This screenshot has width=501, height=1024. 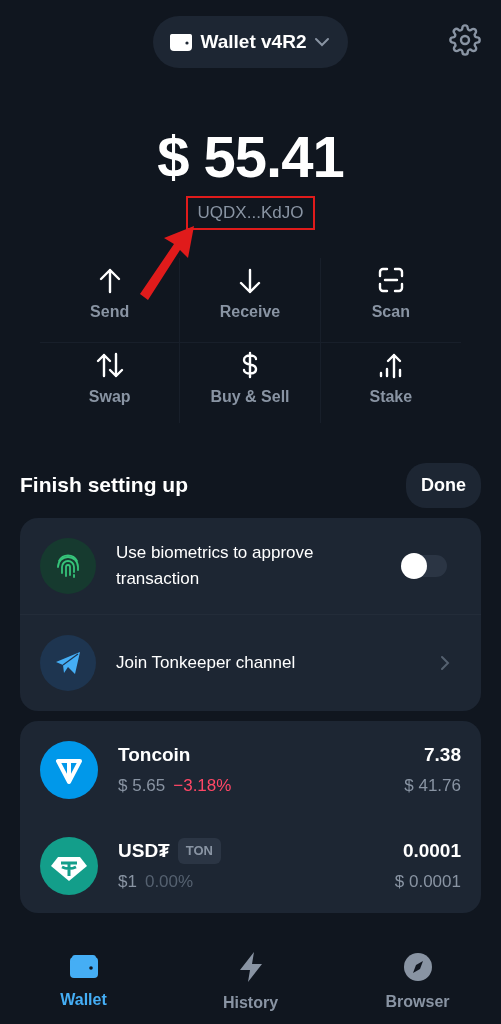 What do you see at coordinates (417, 967) in the screenshot?
I see `compass-icon` at bounding box center [417, 967].